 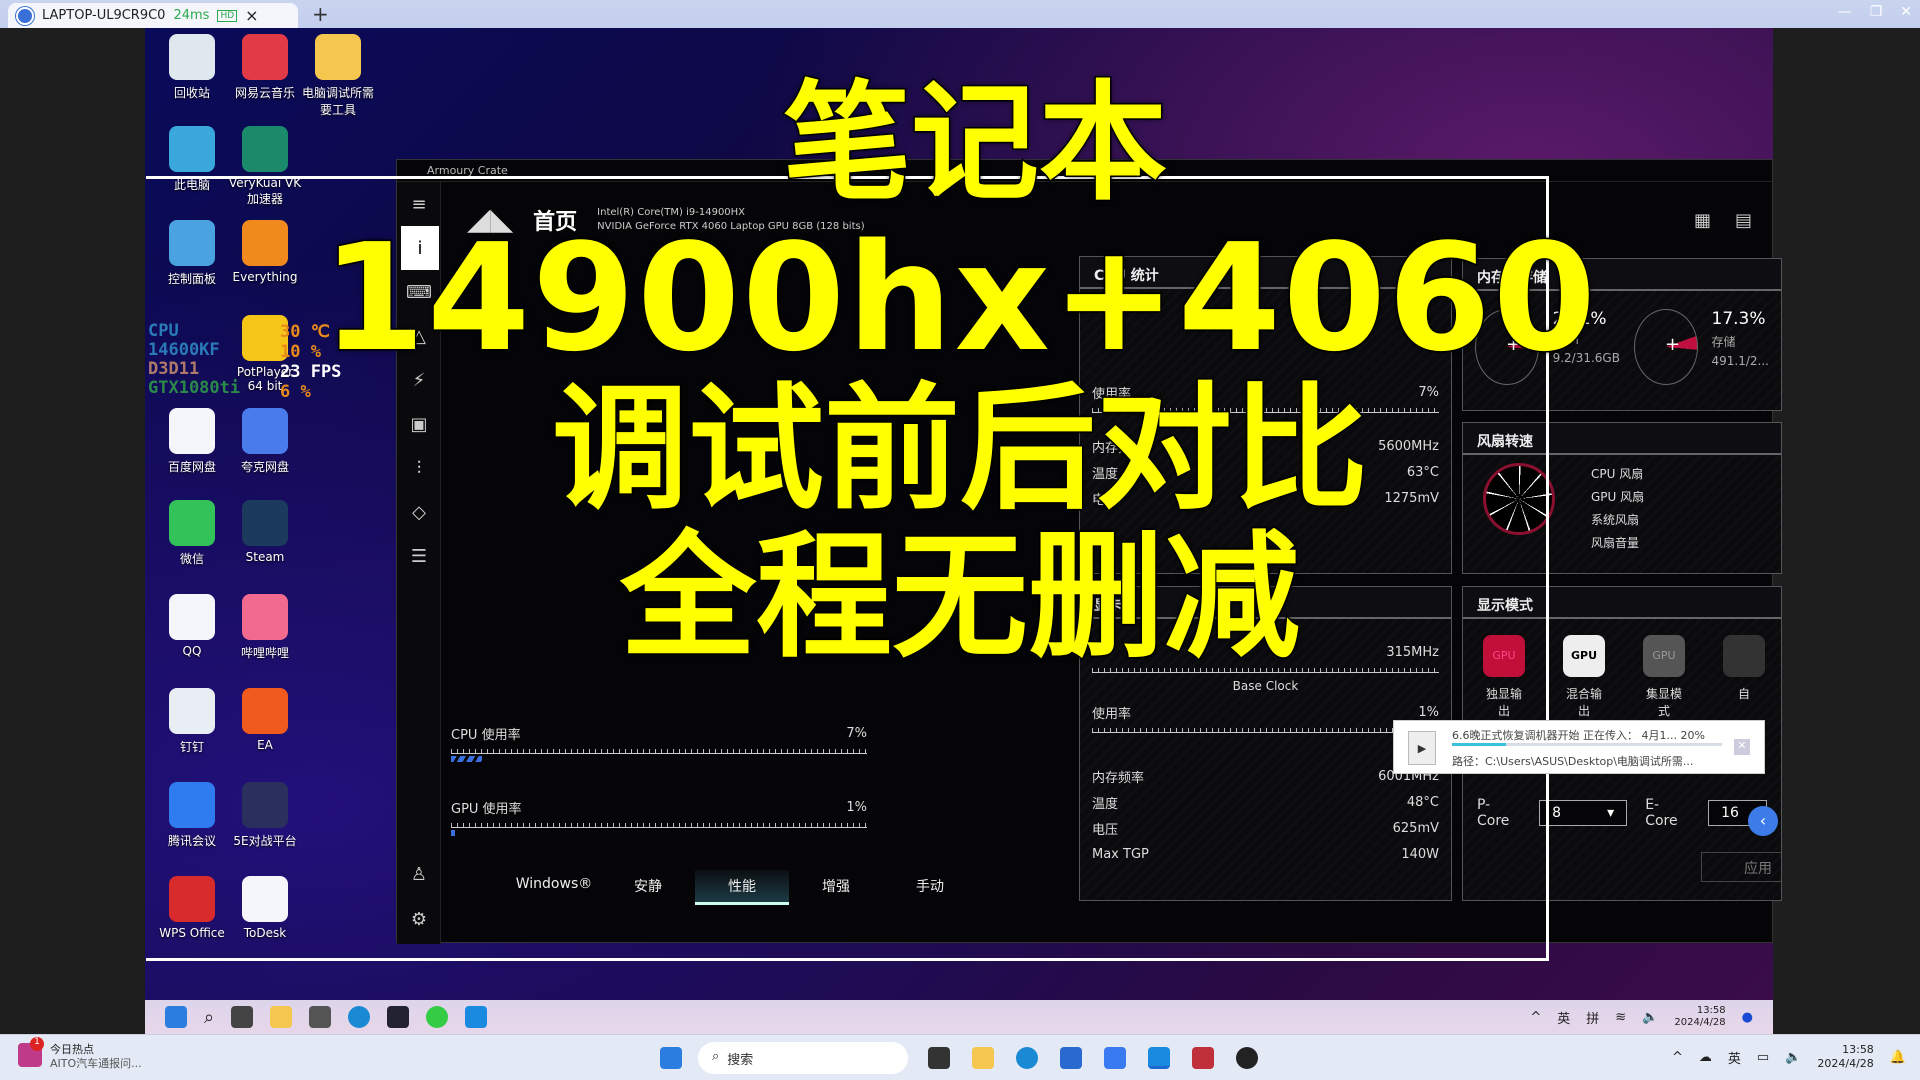 What do you see at coordinates (192, 815) in the screenshot?
I see `desktop-icon: 腾讯会议` at bounding box center [192, 815].